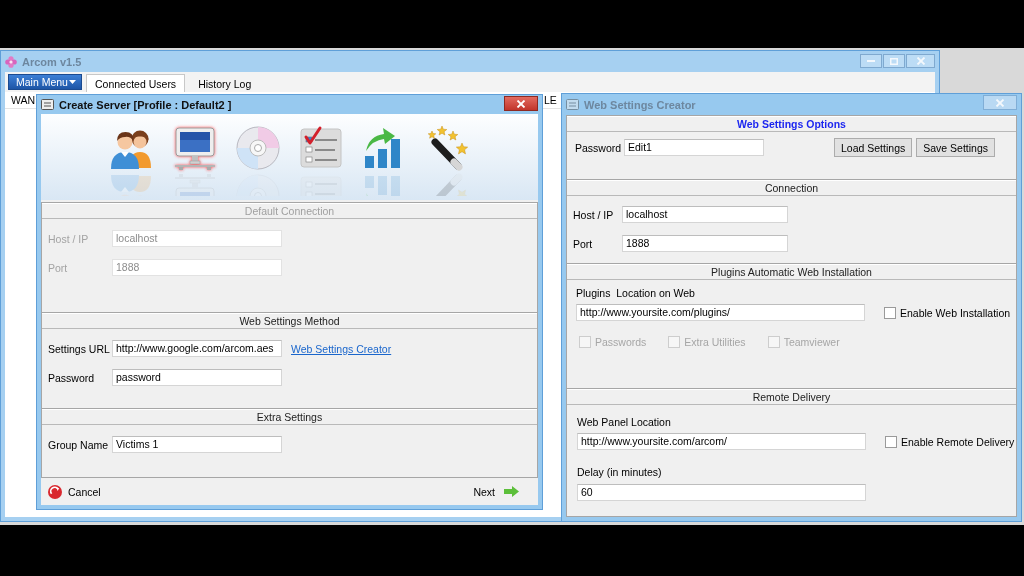 Image resolution: width=1024 pixels, height=576 pixels. What do you see at coordinates (72, 82) in the screenshot?
I see `caret-icon` at bounding box center [72, 82].